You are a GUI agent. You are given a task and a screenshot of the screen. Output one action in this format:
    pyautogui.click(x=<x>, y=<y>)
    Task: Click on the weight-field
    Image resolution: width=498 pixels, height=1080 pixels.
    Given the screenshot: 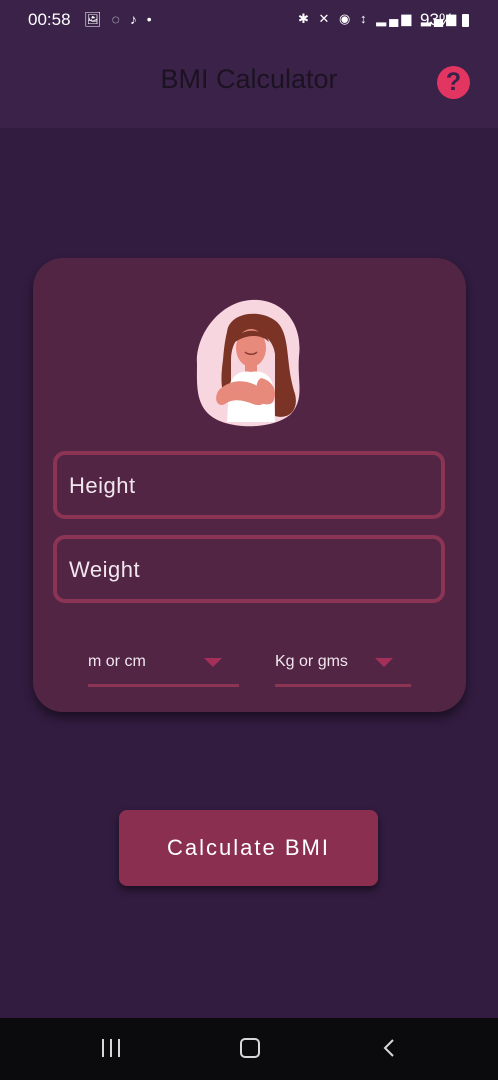 What is the action you would take?
    pyautogui.click(x=249, y=569)
    